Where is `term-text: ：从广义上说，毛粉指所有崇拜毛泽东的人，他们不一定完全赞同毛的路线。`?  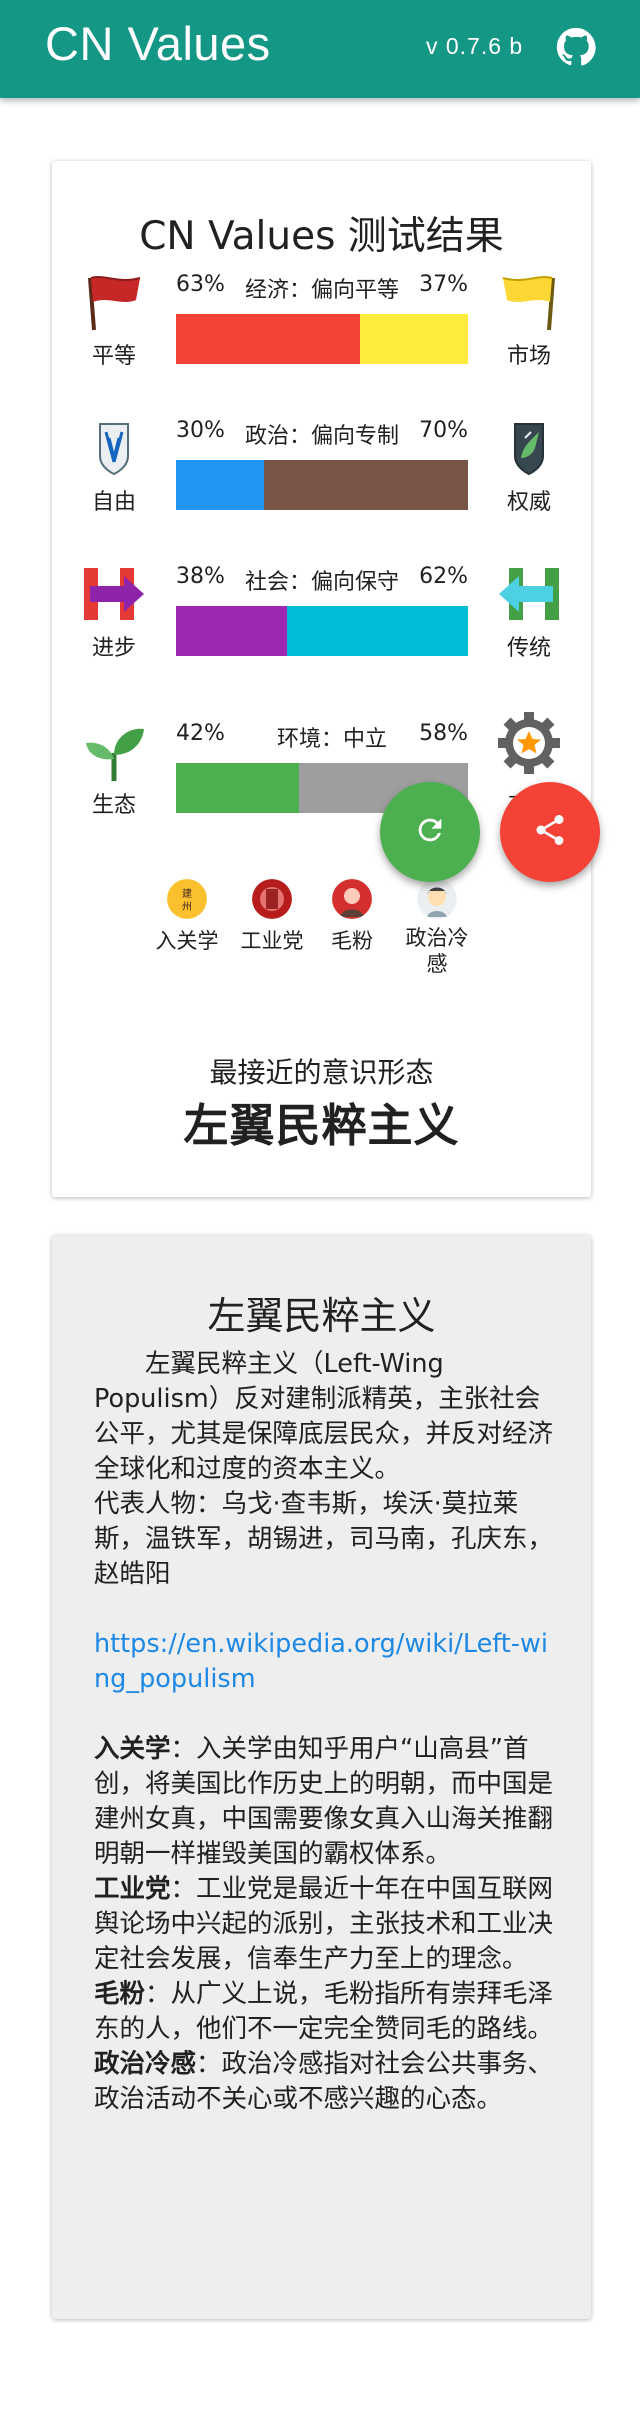 term-text: ：从广义上说，毛粉指所有崇拜毛泽东的人，他们不一定完全赞同毛的路线。 is located at coordinates (324, 2011).